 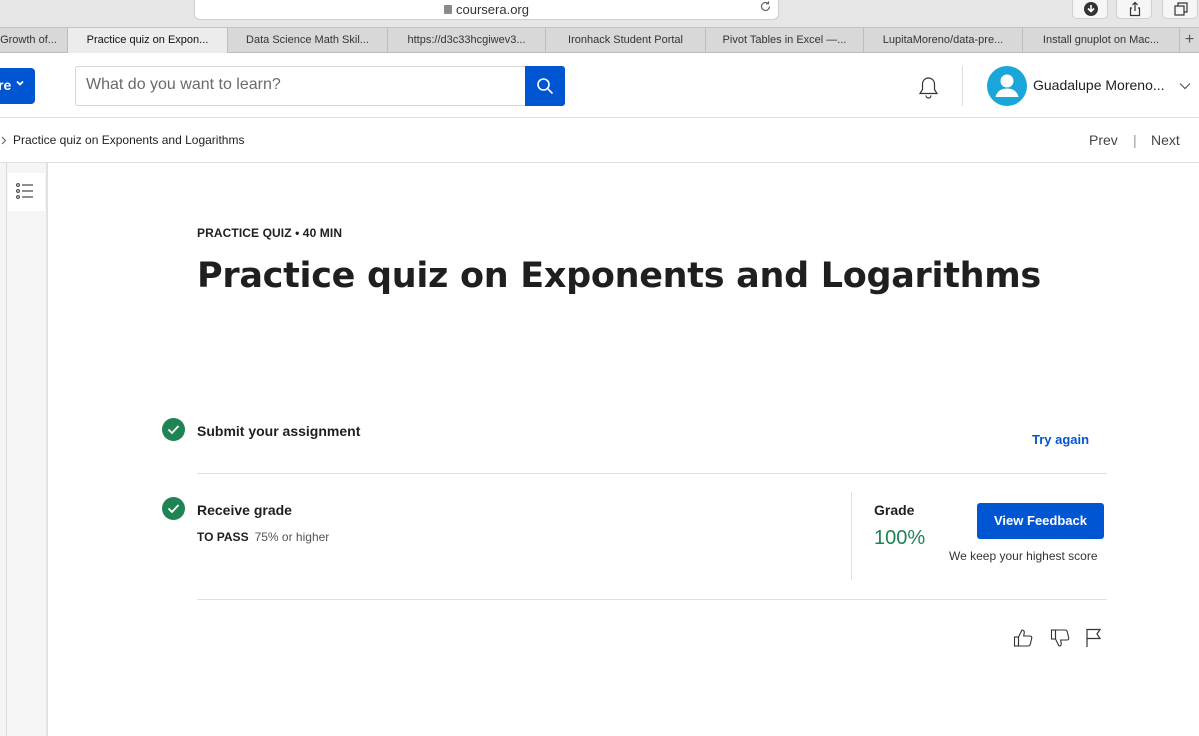 I want to click on tab-overview-button, so click(x=1180, y=9).